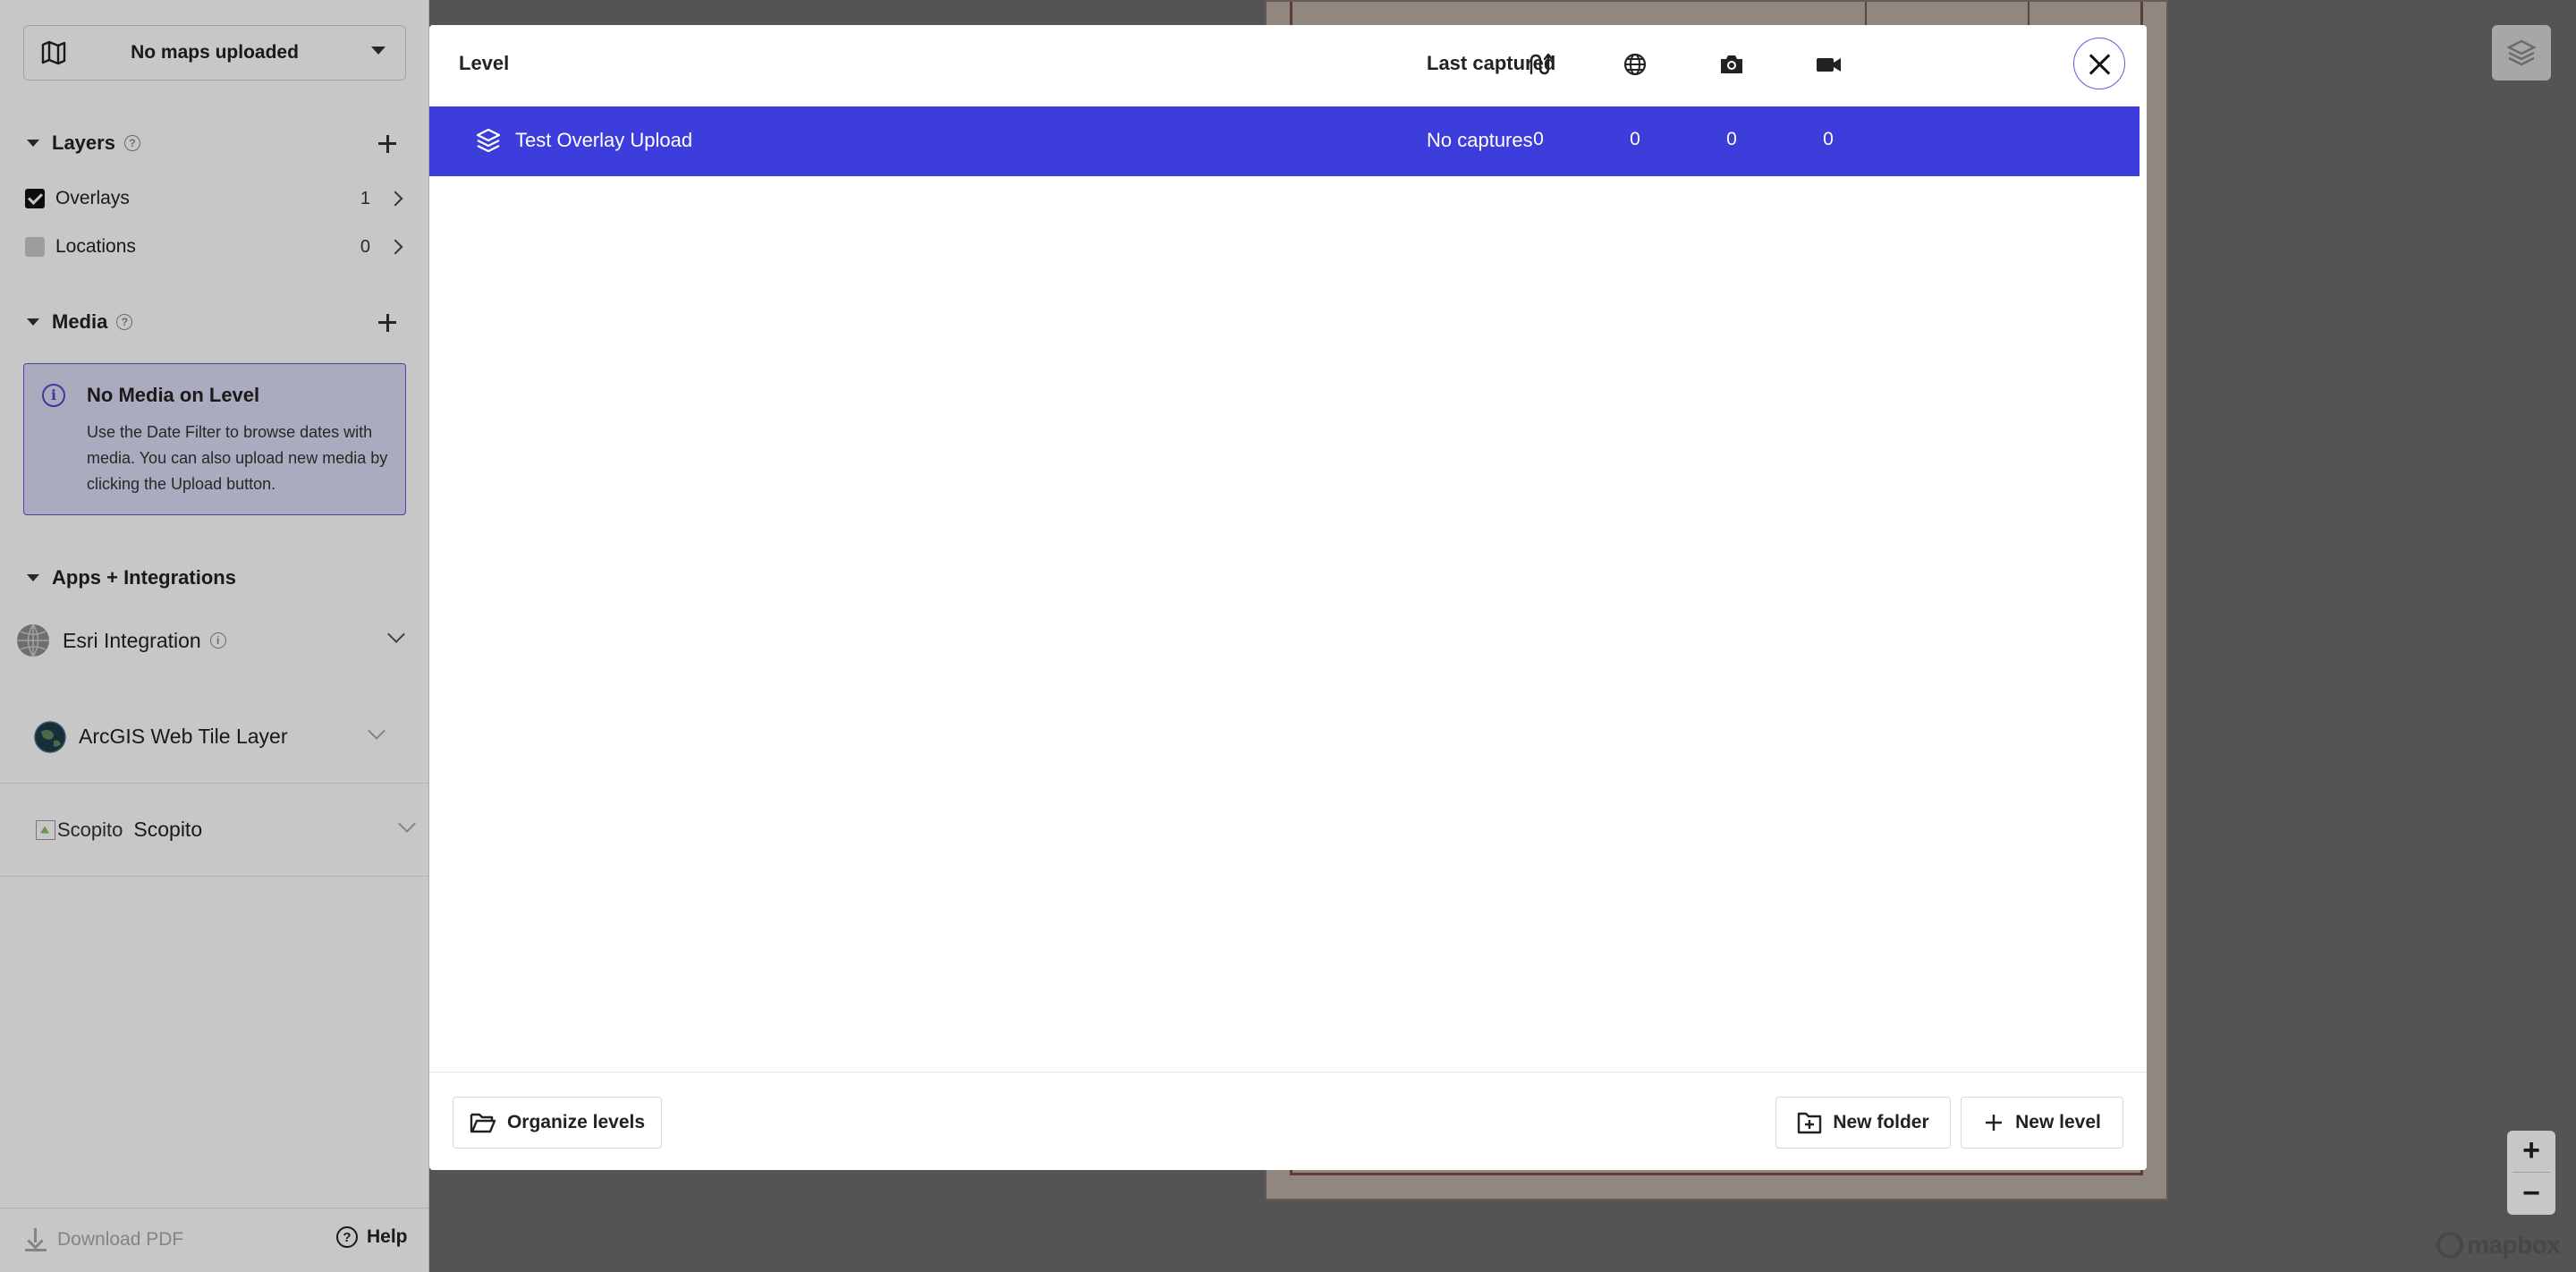  What do you see at coordinates (484, 63) in the screenshot?
I see `column-level: Level` at bounding box center [484, 63].